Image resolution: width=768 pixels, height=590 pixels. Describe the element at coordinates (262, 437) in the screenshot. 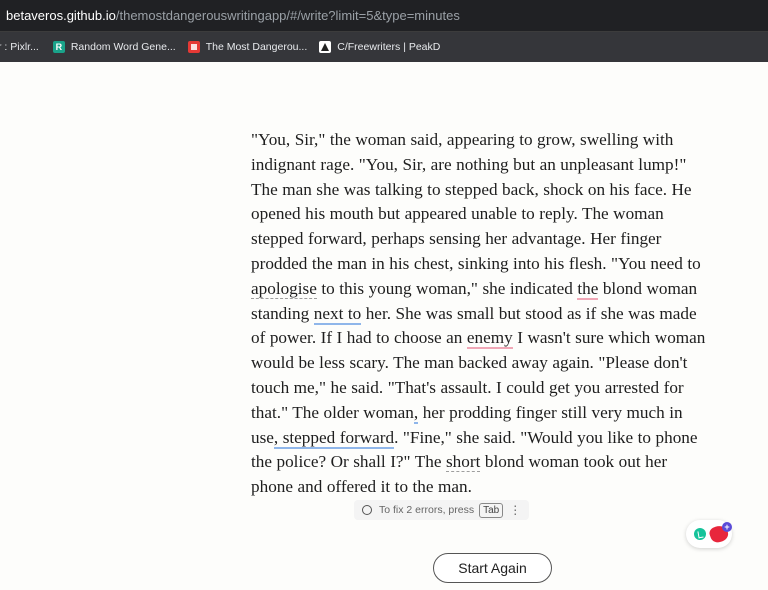

I see `text-segment: use` at that location.